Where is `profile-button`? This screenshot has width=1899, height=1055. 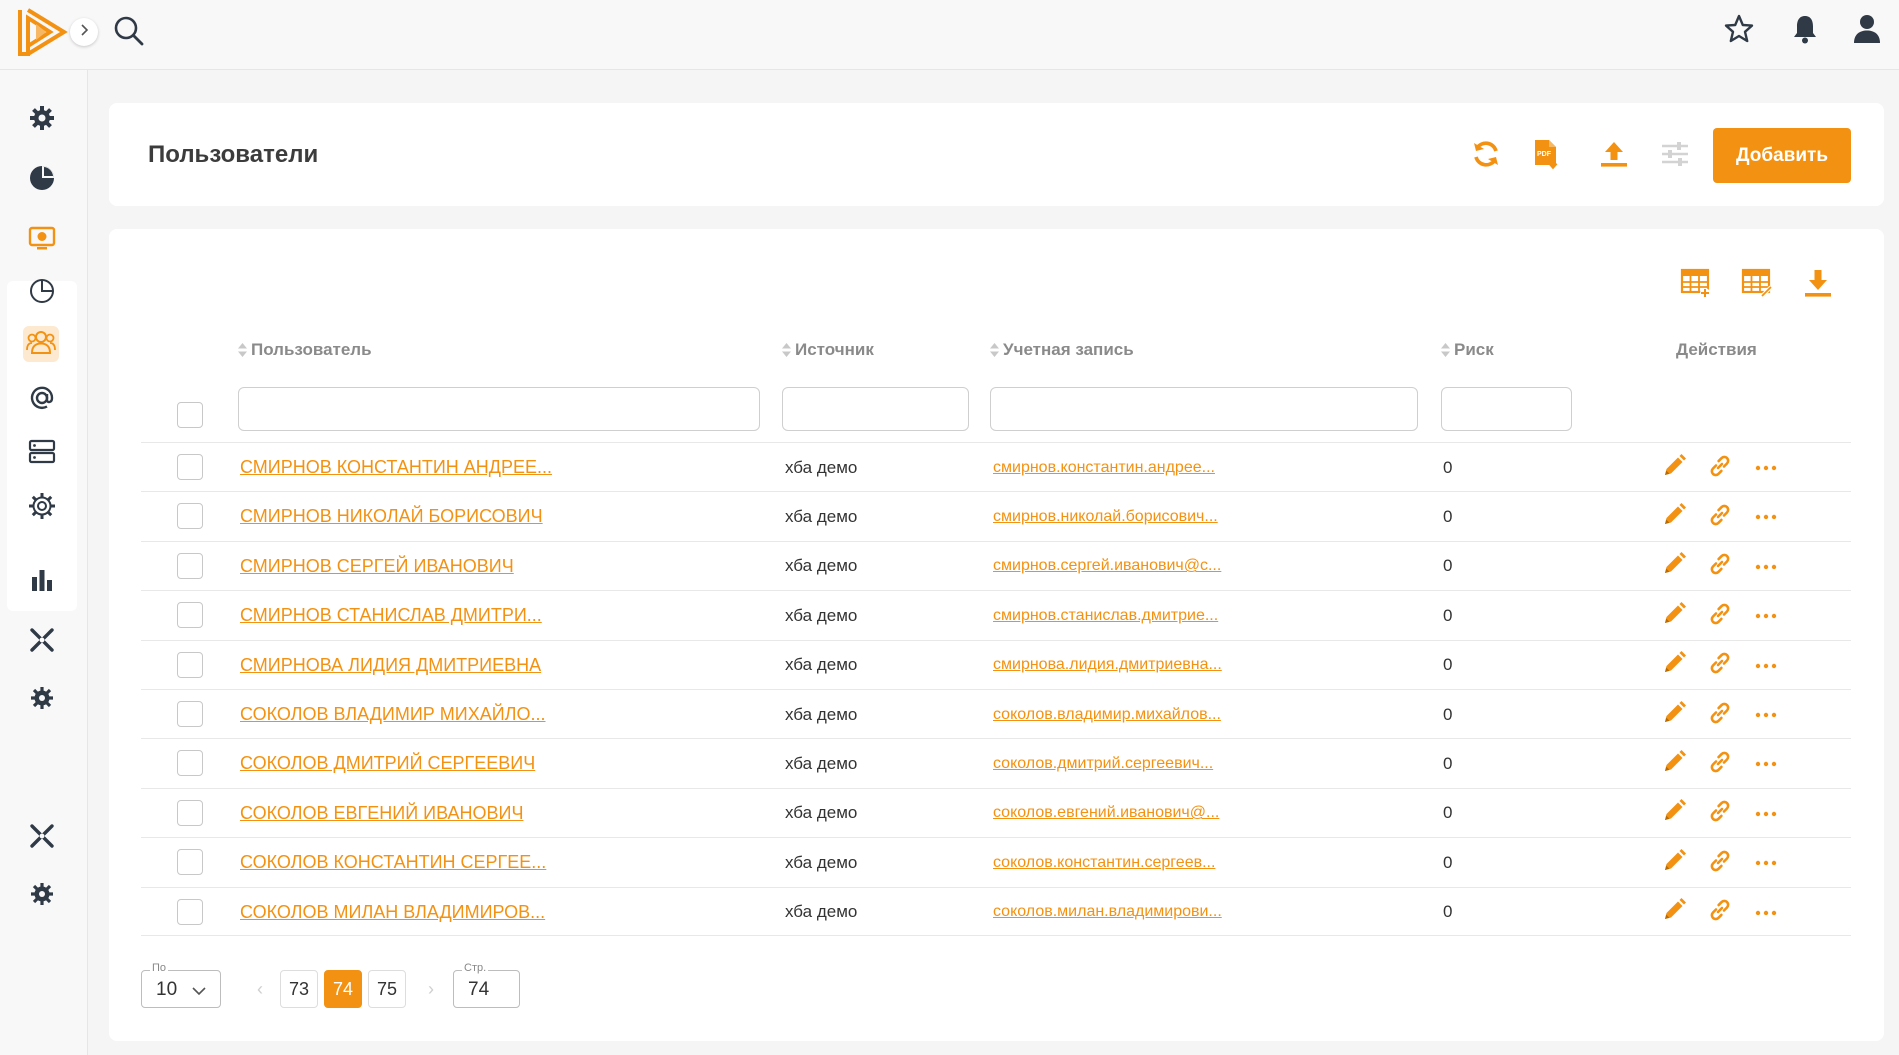 profile-button is located at coordinates (1867, 31).